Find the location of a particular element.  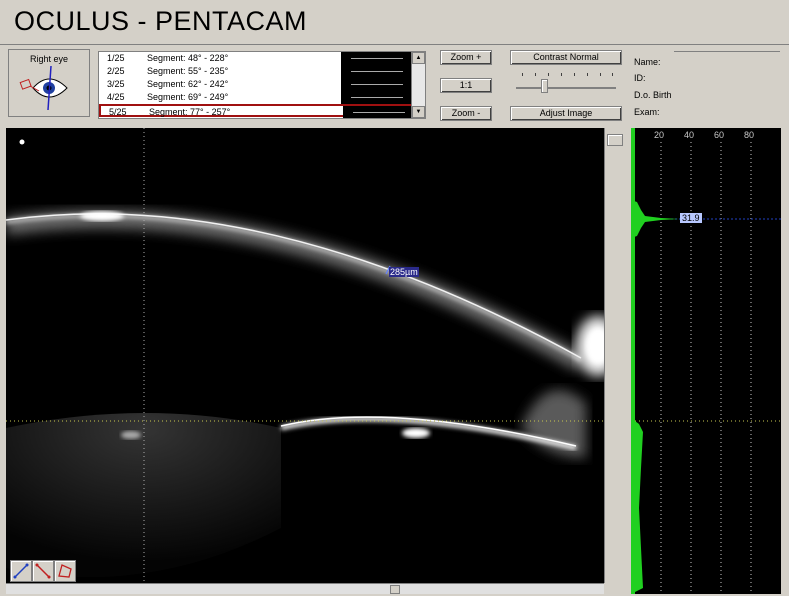

segment-range: Segment: 48° - 228° is located at coordinates (188, 58).